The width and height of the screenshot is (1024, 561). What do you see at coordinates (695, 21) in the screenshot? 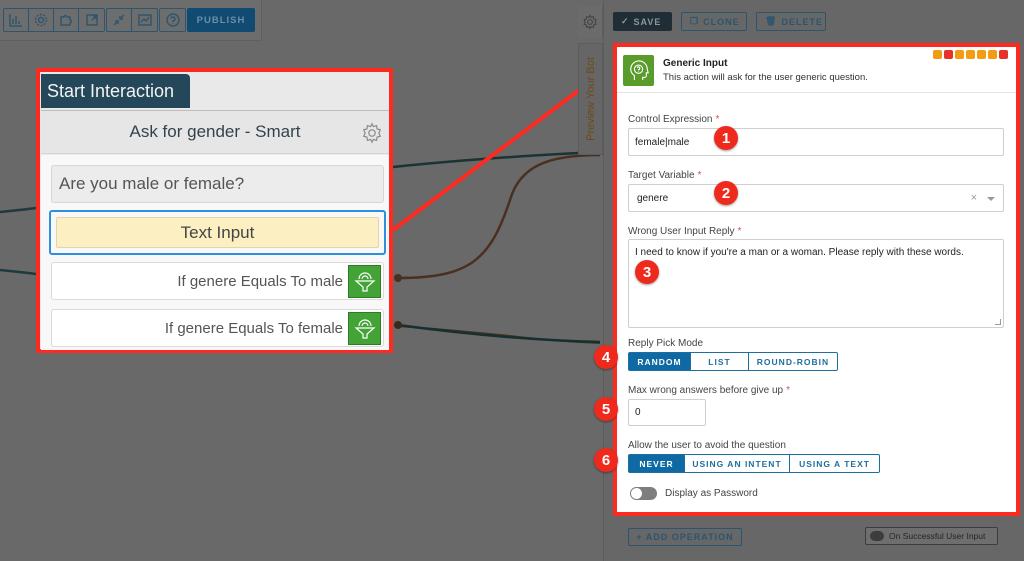
I see `copy-icon: ❐` at bounding box center [695, 21].